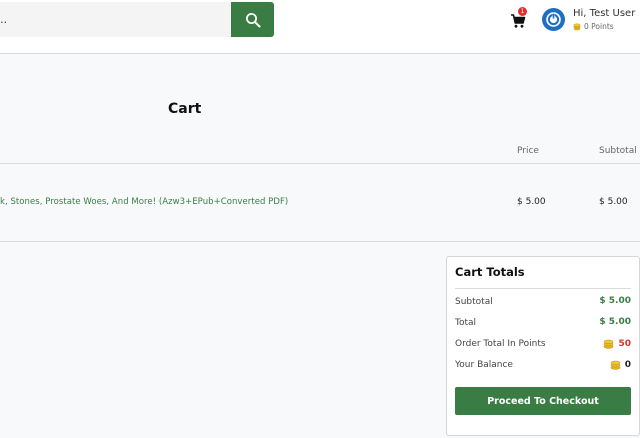 The width and height of the screenshot is (640, 438). What do you see at coordinates (624, 343) in the screenshot?
I see `totals-order-points-number: 50` at bounding box center [624, 343].